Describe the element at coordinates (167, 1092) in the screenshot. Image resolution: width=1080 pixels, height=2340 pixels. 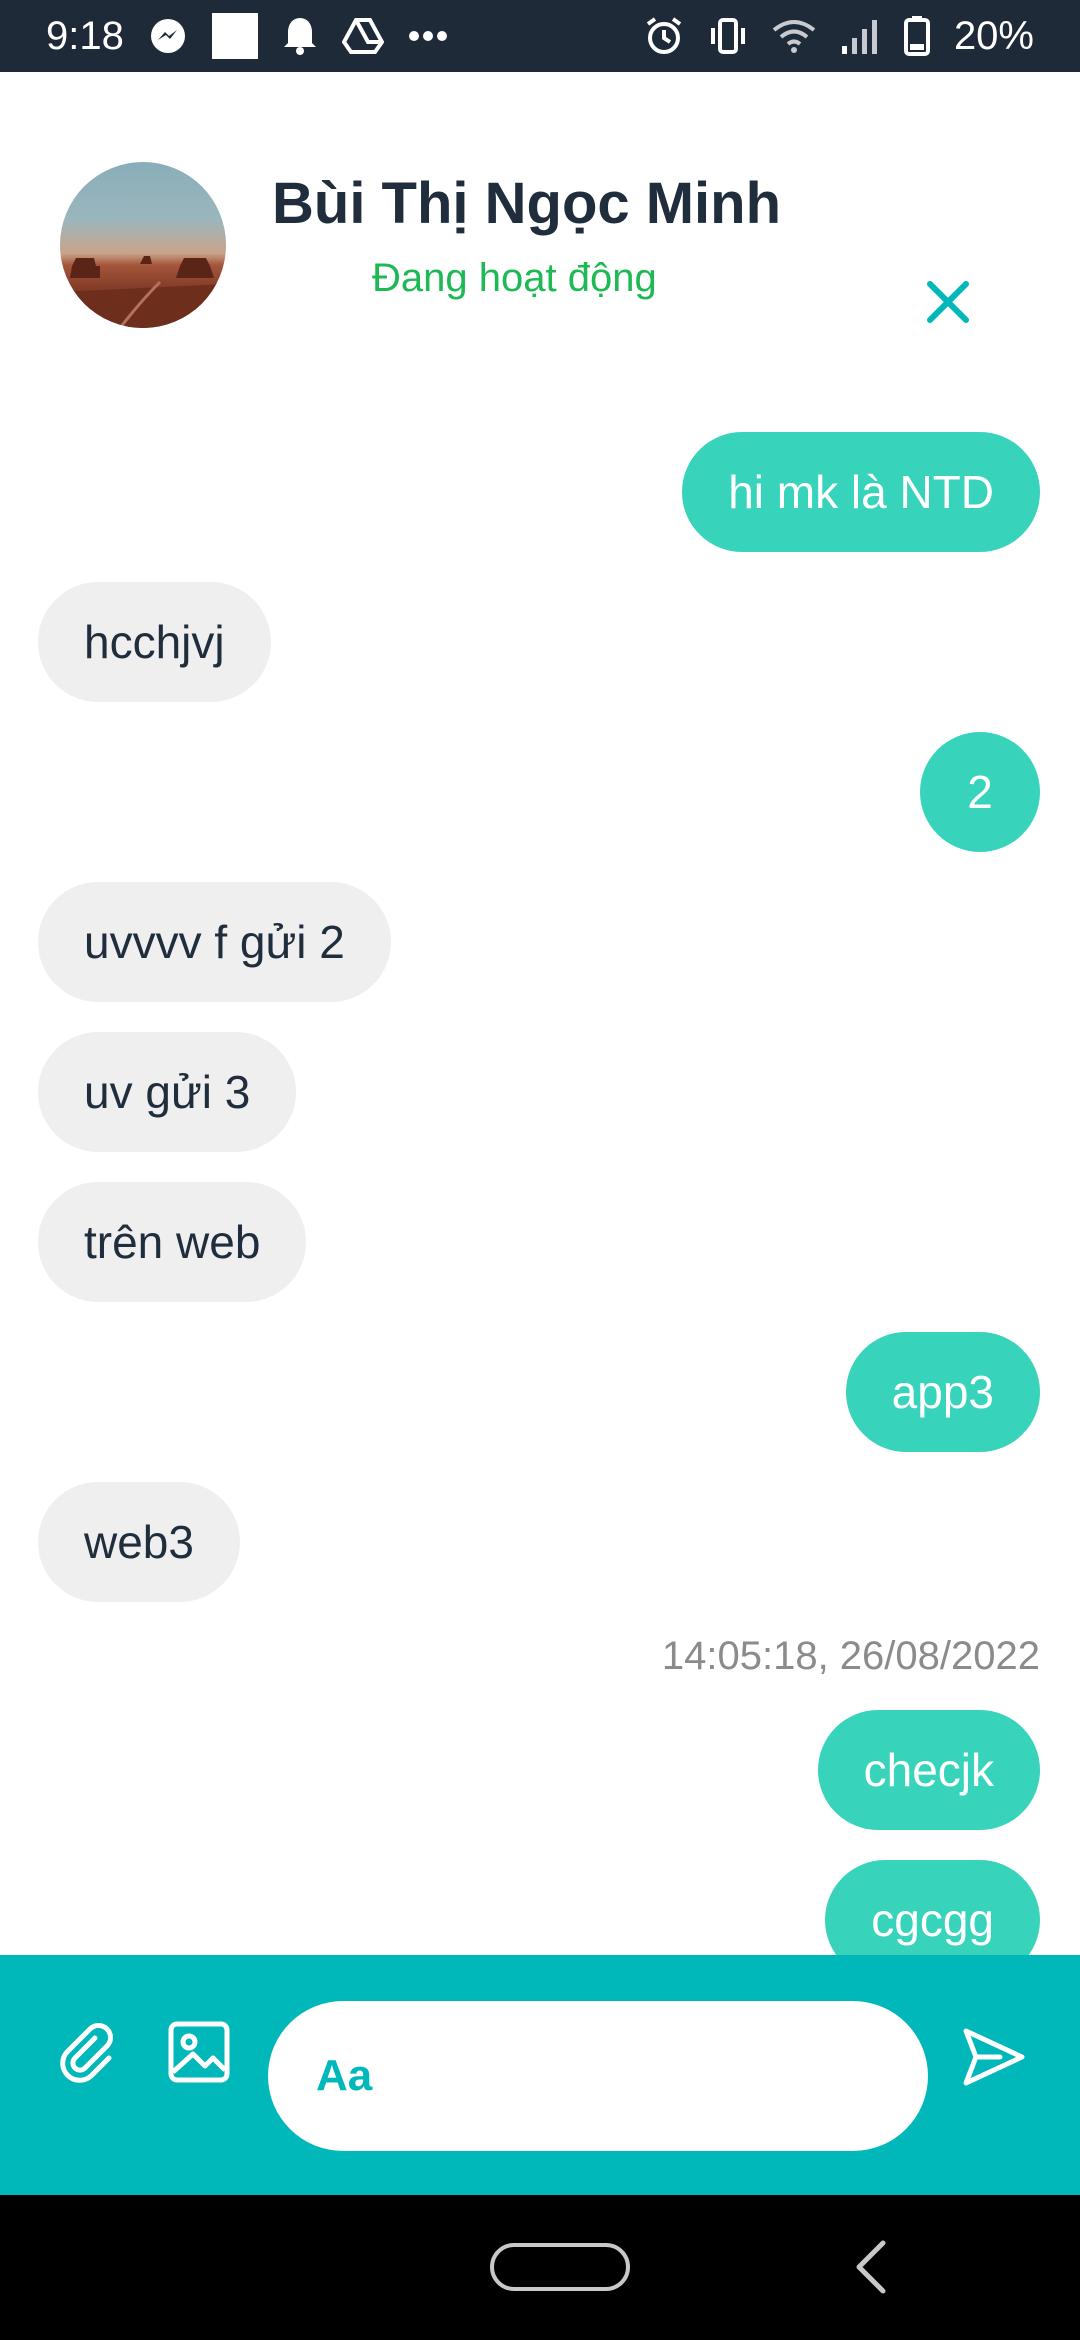
I see `message-bubble-incoming: uv gửi 3` at that location.